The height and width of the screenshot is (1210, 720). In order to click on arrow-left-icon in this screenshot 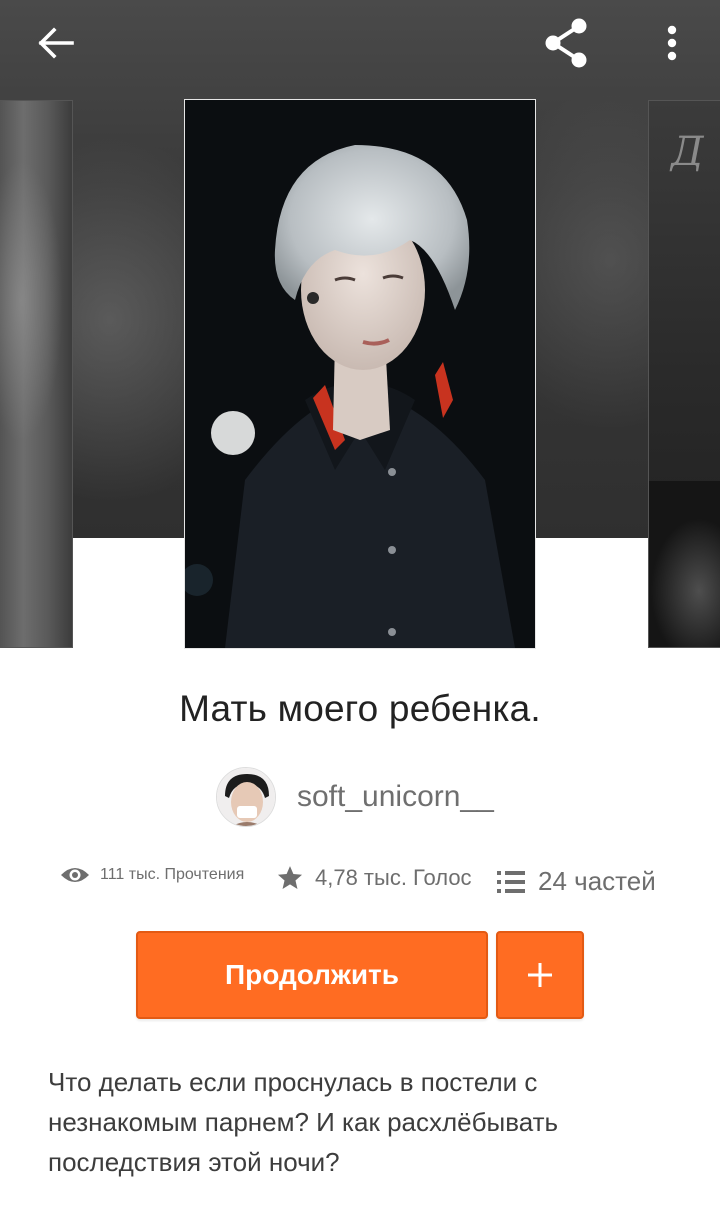, I will do `click(56, 43)`.